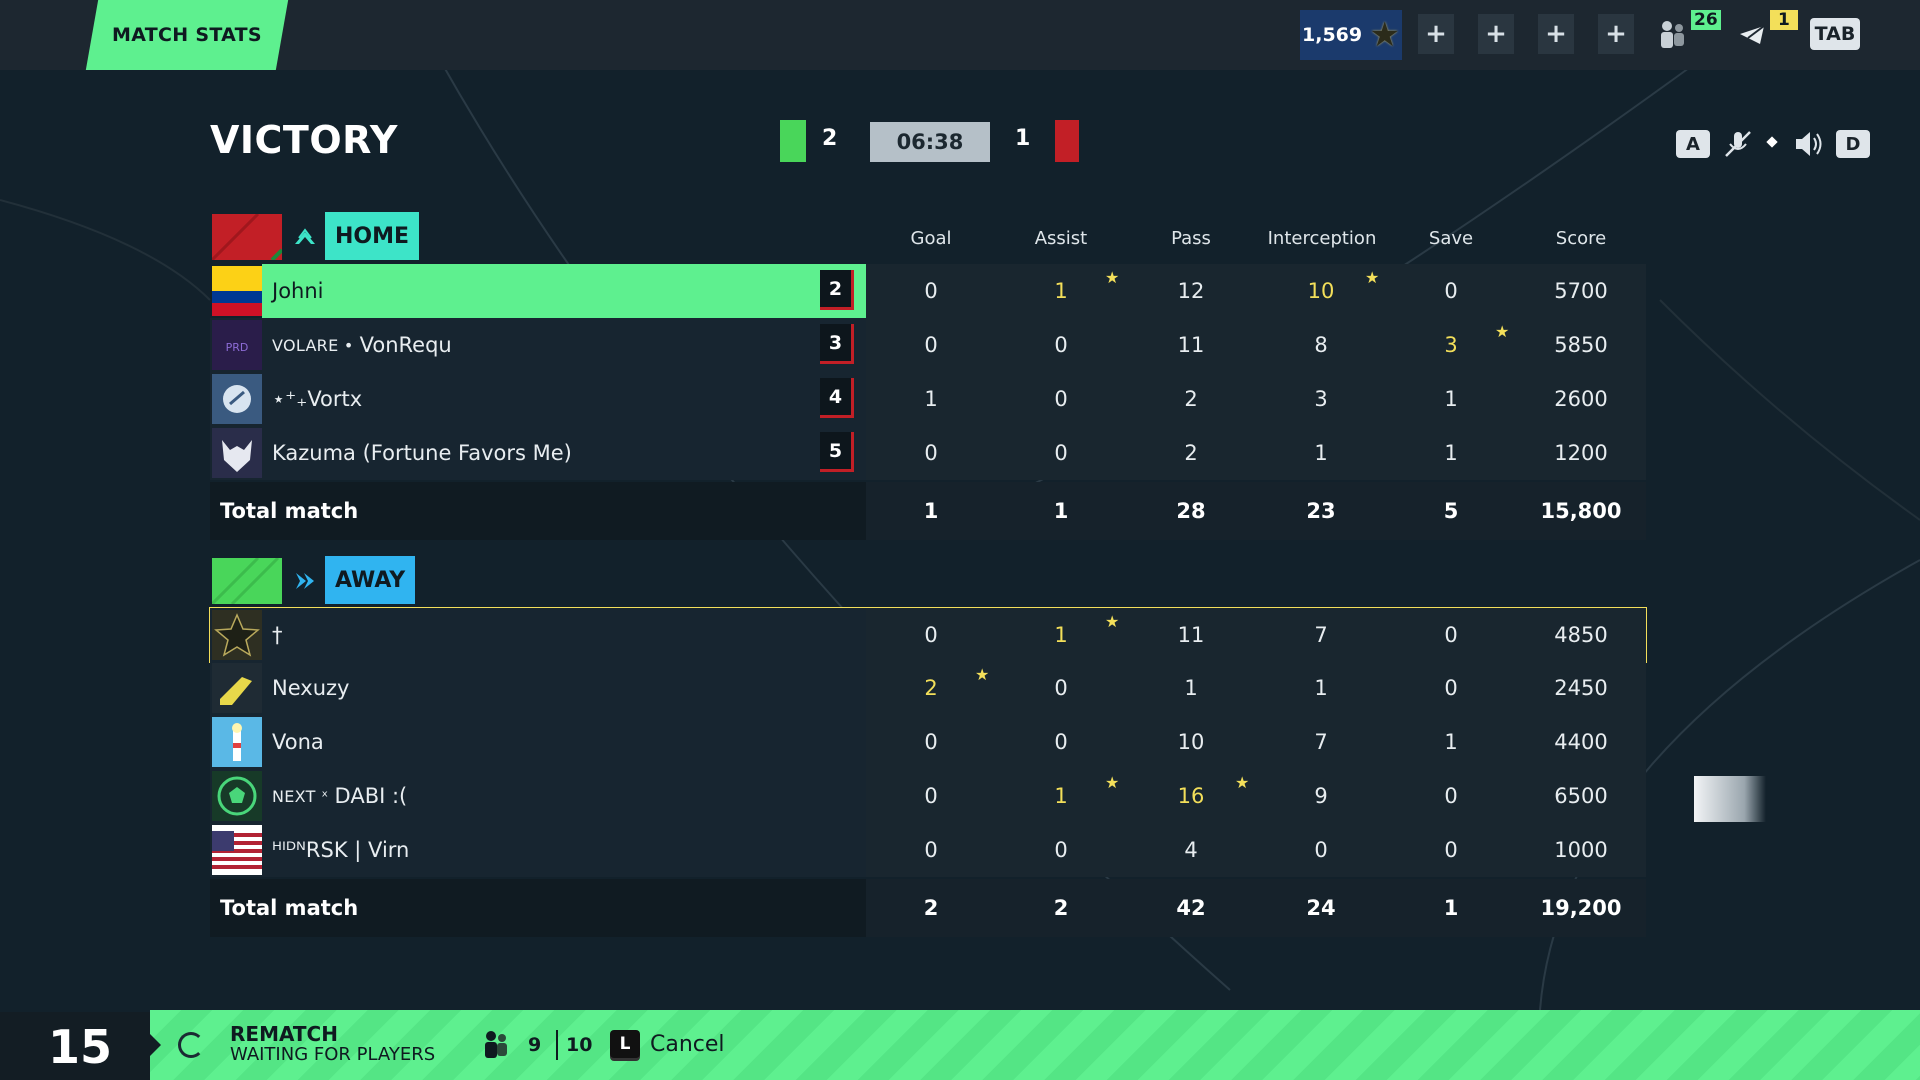 Image resolution: width=1920 pixels, height=1080 pixels. What do you see at coordinates (237, 345) in the screenshot?
I see `predator-logo-avatar: PRD` at bounding box center [237, 345].